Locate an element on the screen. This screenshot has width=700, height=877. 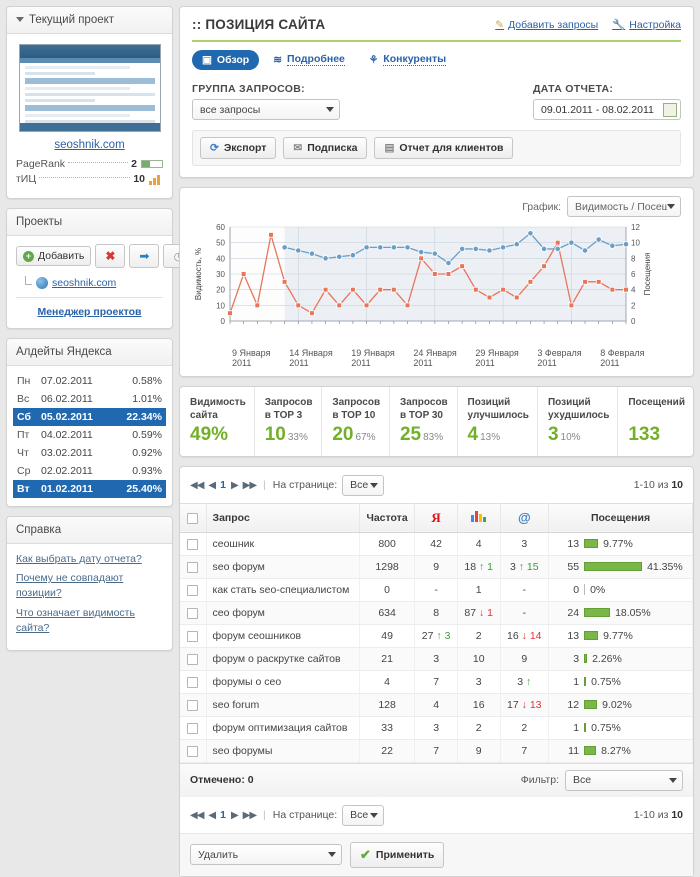
query-group-select: все запросы is located at coordinates (266, 109).